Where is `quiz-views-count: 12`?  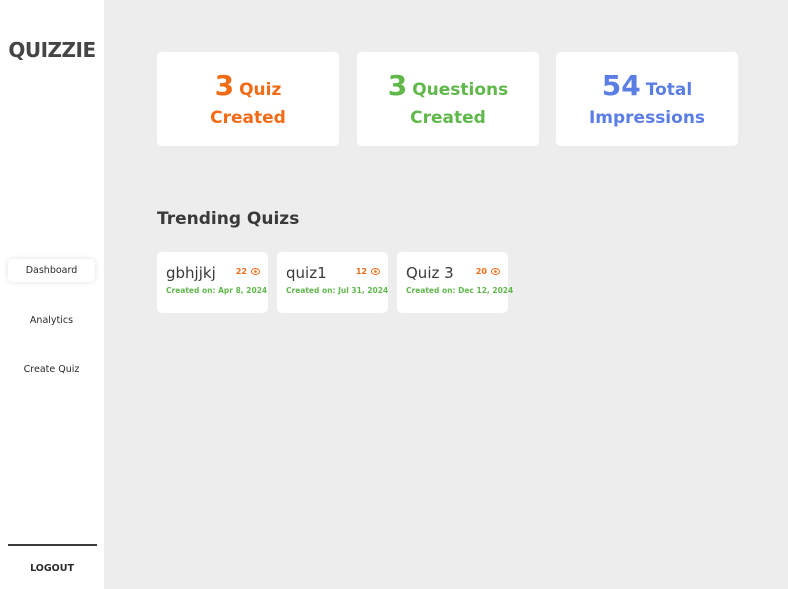 quiz-views-count: 12 is located at coordinates (361, 271).